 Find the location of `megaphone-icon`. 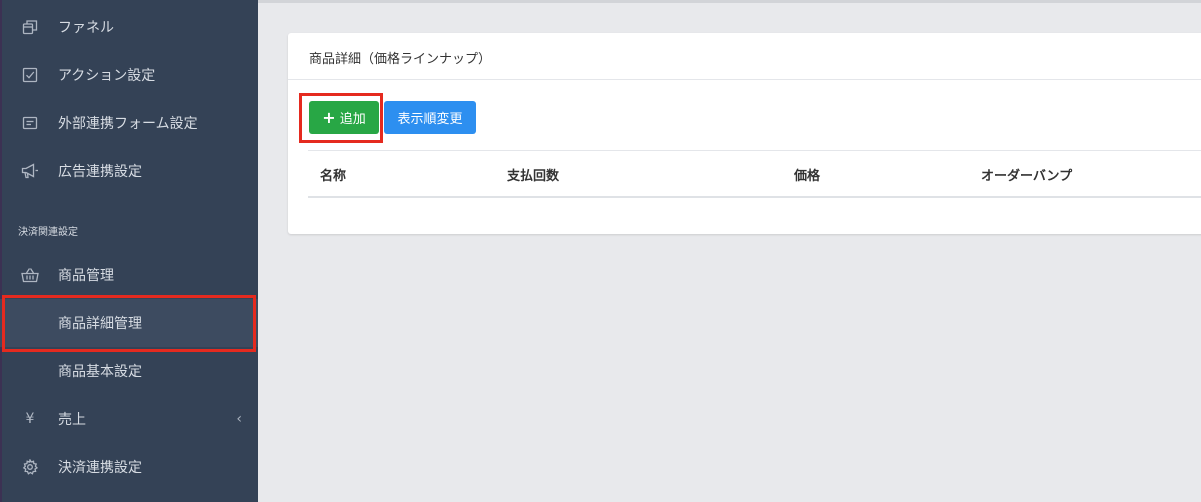

megaphone-icon is located at coordinates (30, 171).